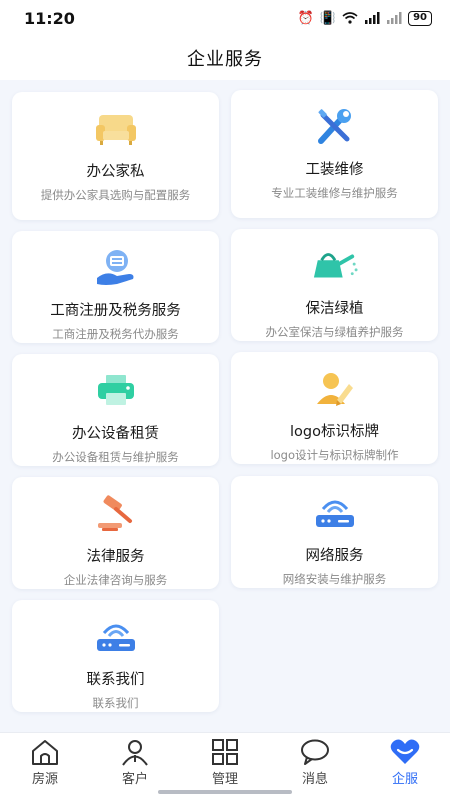 This screenshot has width=450, height=800. Describe the element at coordinates (335, 389) in the screenshot. I see `person-pen-icon` at that location.